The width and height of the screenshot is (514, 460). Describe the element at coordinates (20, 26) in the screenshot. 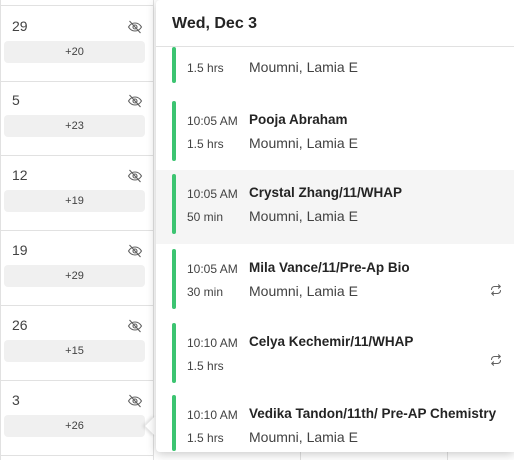

I see `day-number: 29` at that location.